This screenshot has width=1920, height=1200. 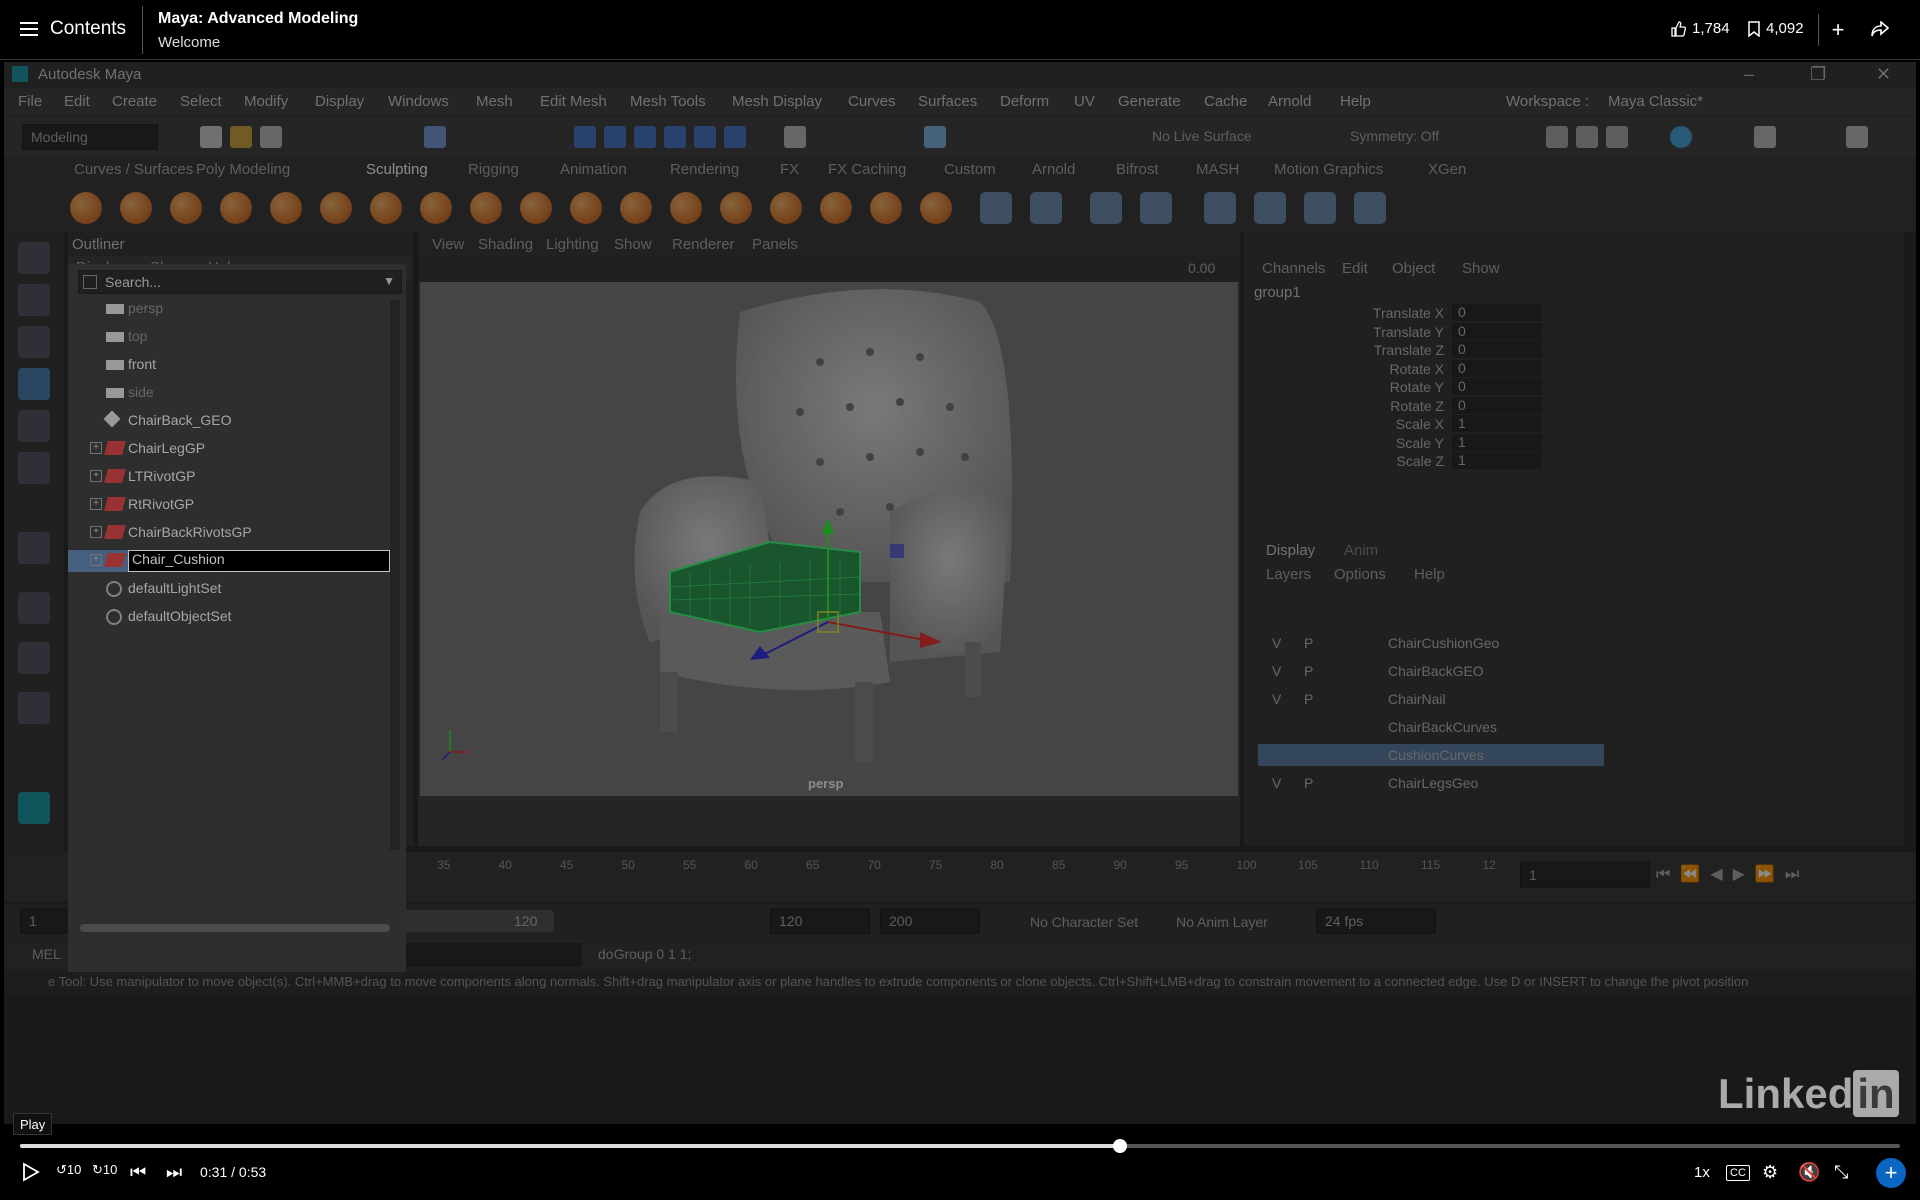 What do you see at coordinates (228, 337) in the screenshot?
I see `outliner-item-top: top` at bounding box center [228, 337].